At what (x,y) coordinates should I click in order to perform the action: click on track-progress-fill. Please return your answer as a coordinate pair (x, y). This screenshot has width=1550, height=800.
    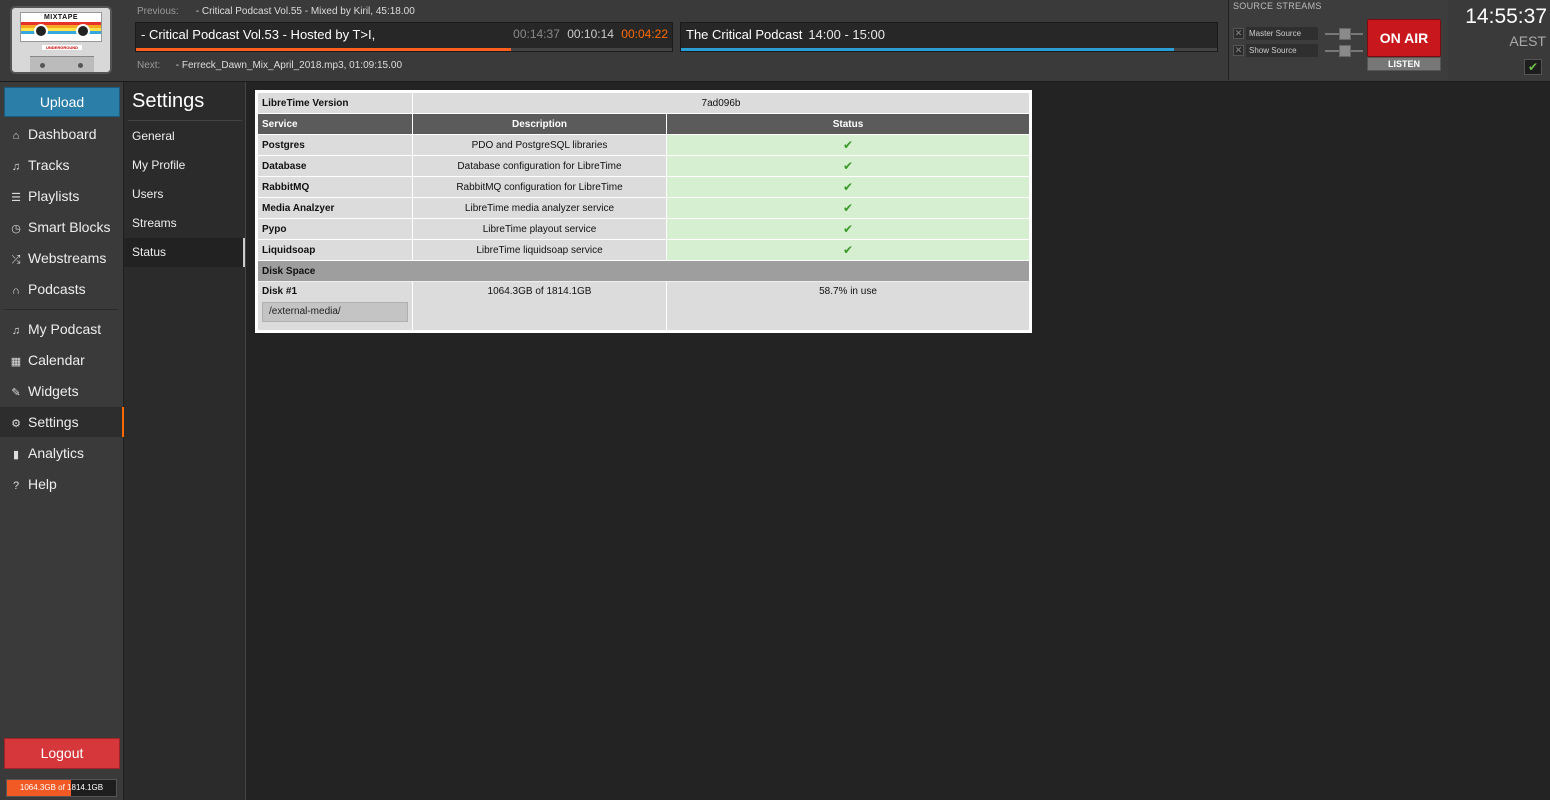
    Looking at the image, I should click on (324, 49).